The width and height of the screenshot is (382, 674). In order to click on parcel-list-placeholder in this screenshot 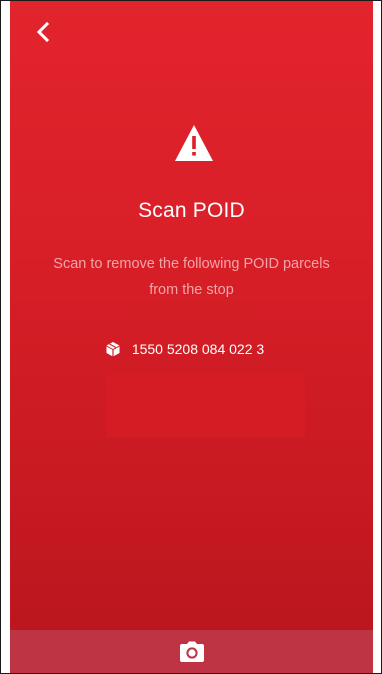, I will do `click(205, 405)`.